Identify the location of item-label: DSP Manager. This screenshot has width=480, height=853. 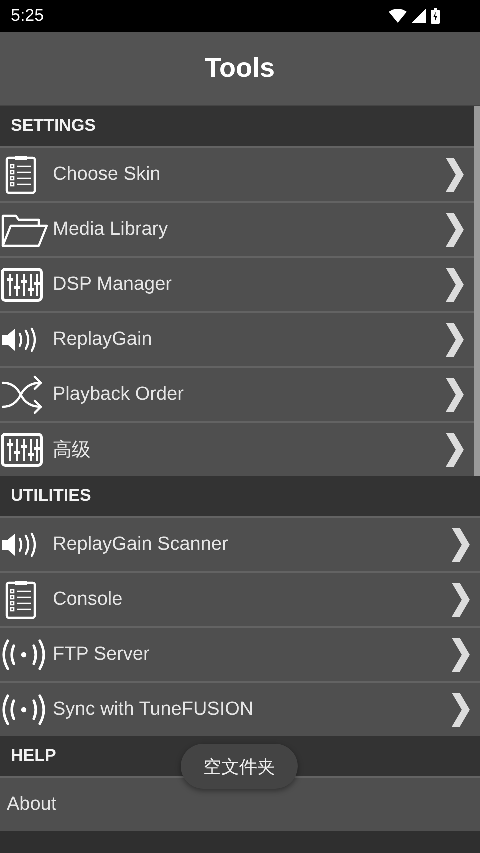
(113, 285).